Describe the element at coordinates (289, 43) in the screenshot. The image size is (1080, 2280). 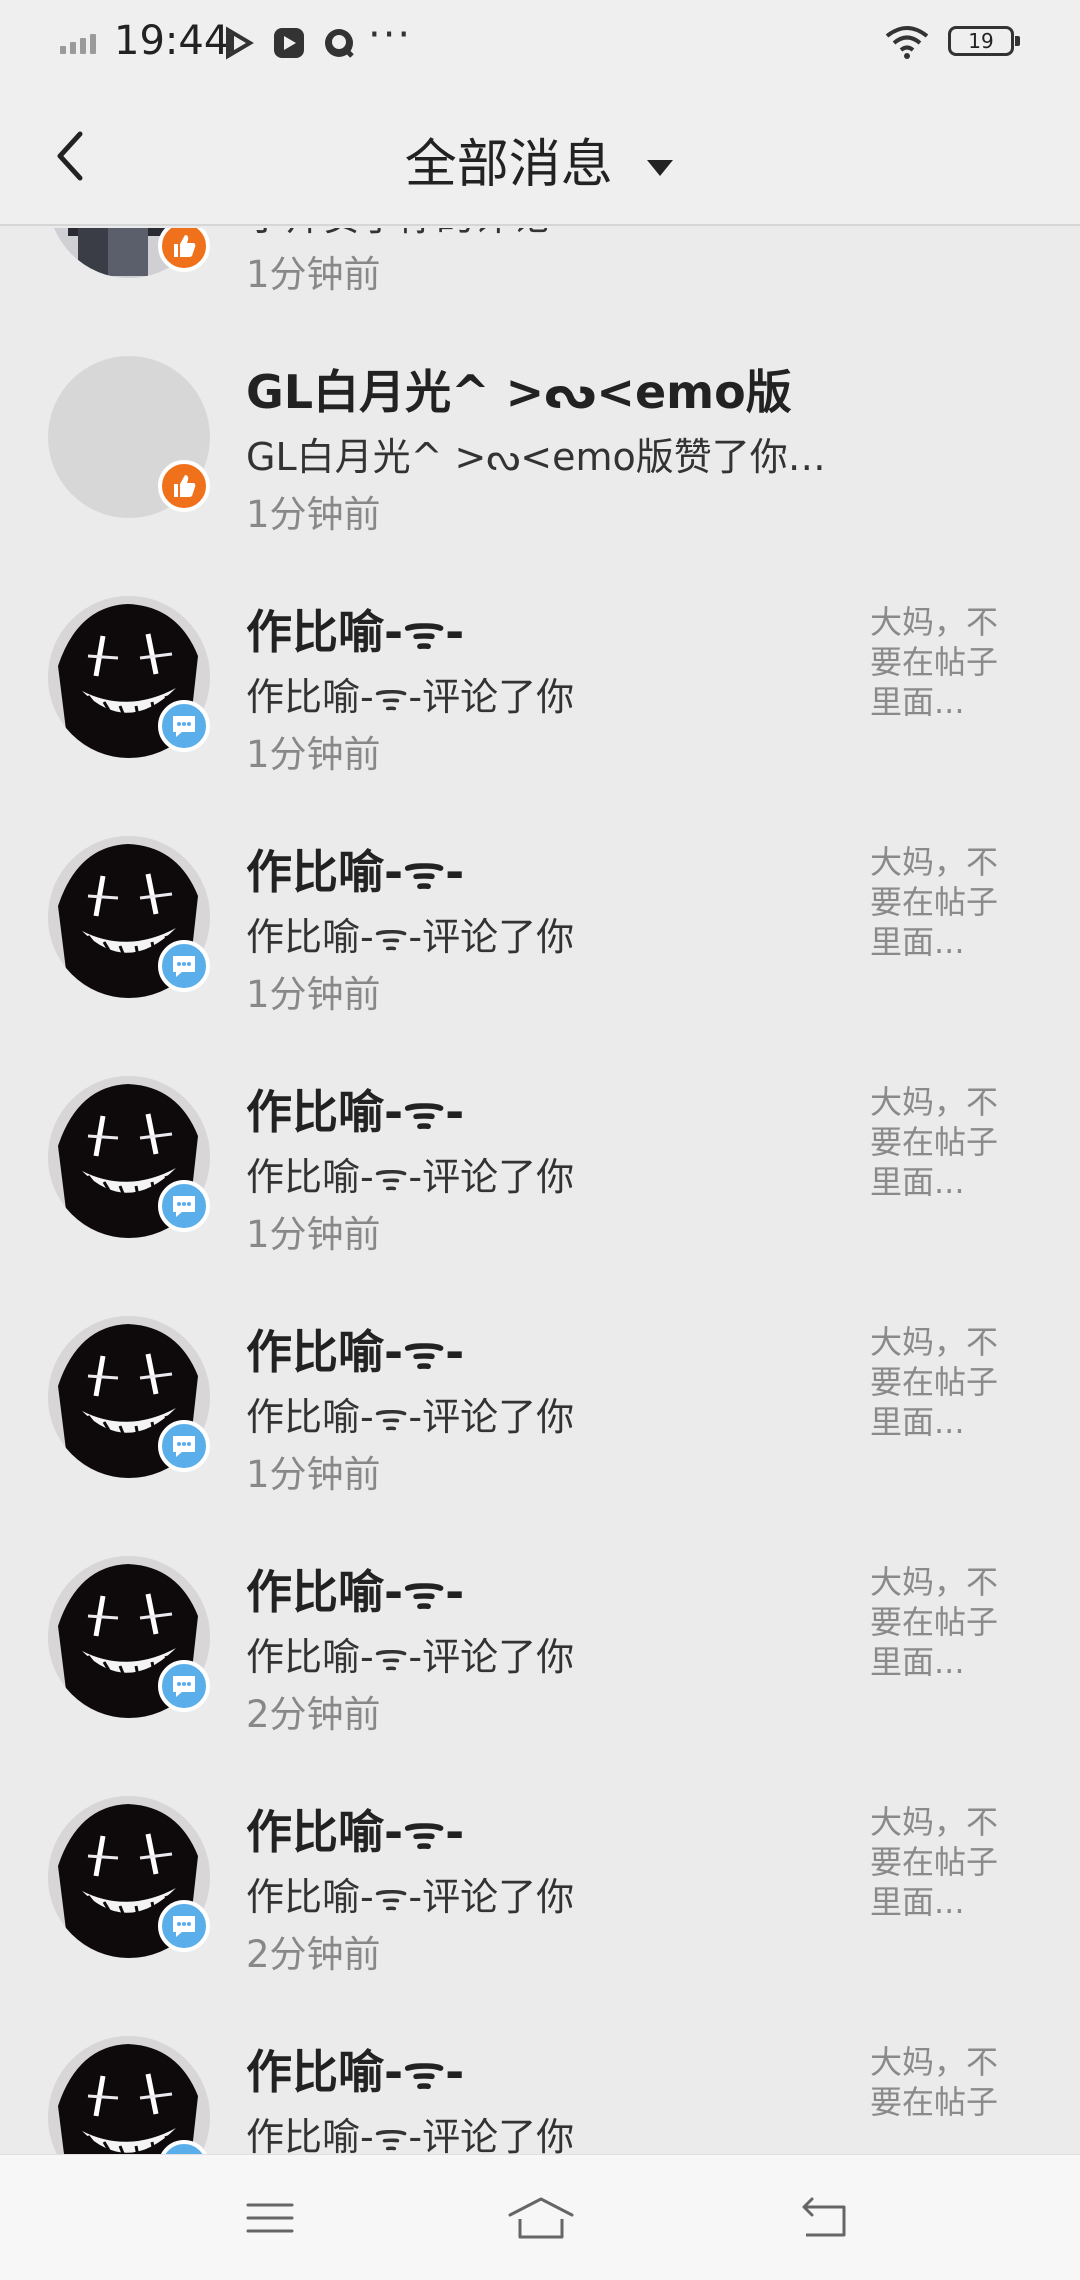
I see `media-app-icon` at that location.